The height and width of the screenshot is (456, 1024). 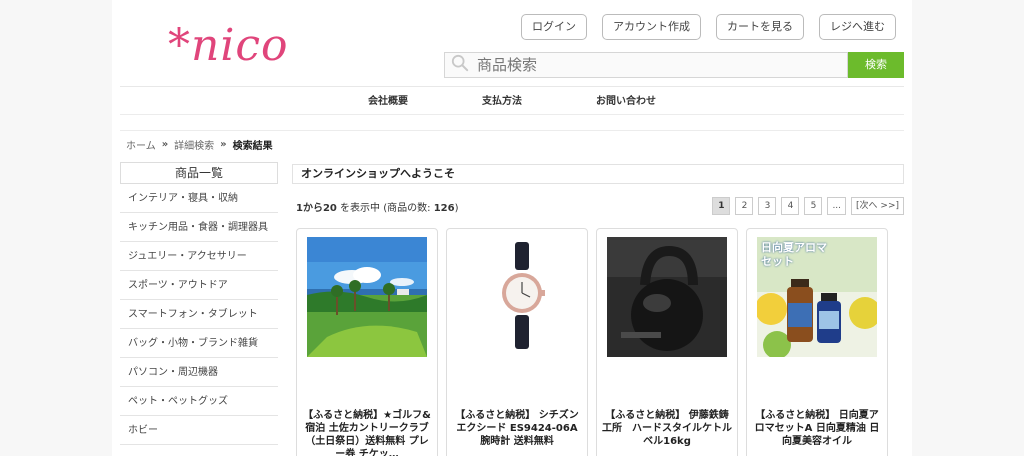 I want to click on result-count-label: を表示中 (商品の数:, so click(x=385, y=208).